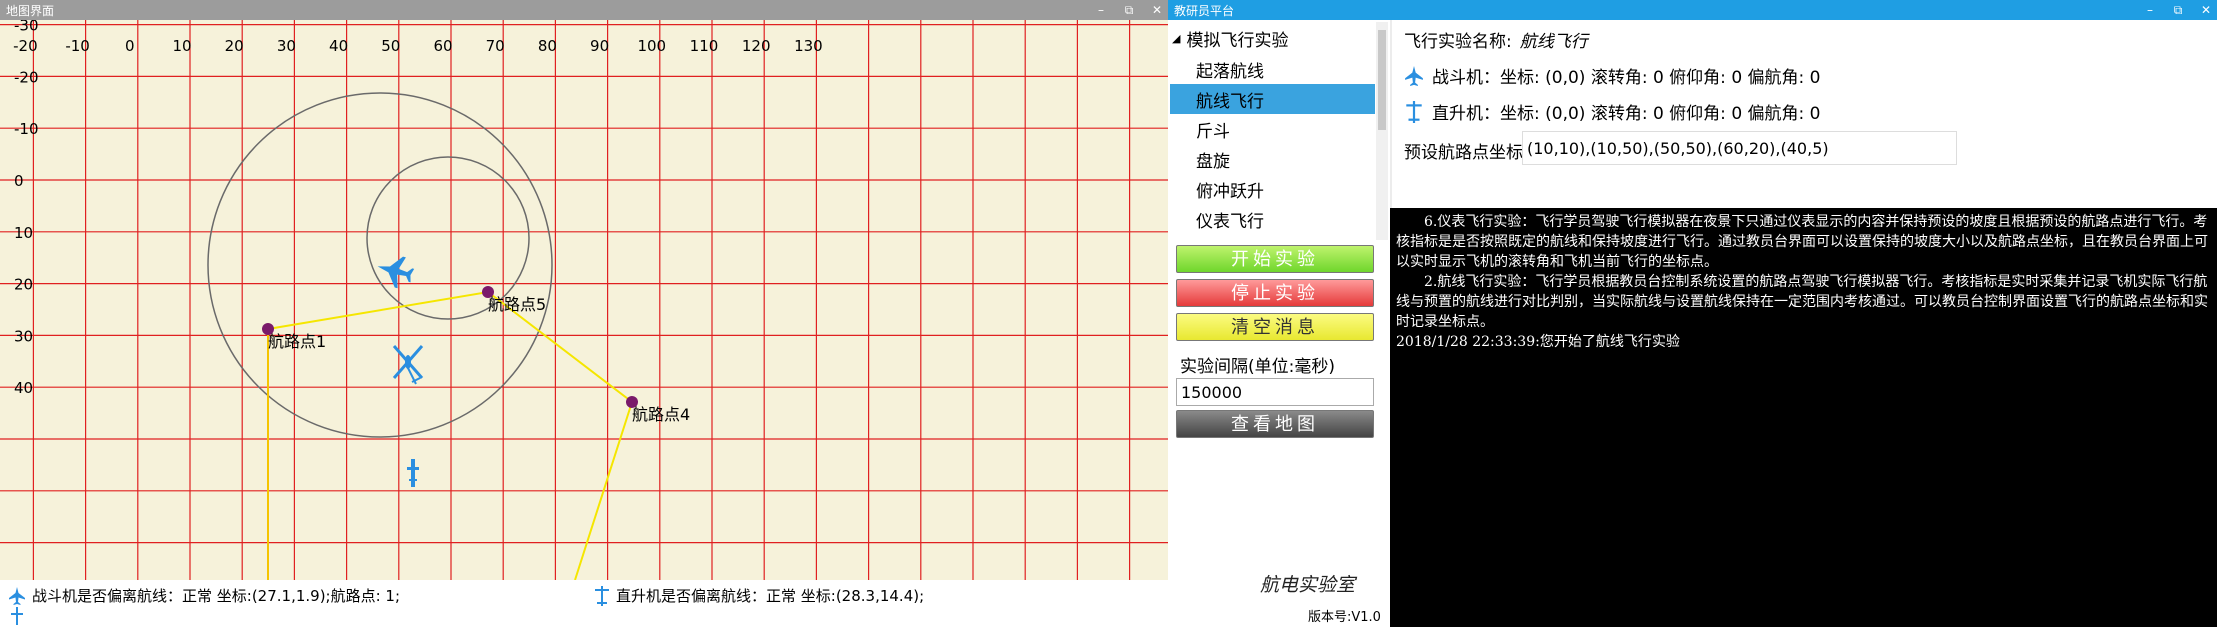 The image size is (2217, 627). What do you see at coordinates (25, 46) in the screenshot?
I see `x-tick-label: -20` at bounding box center [25, 46].